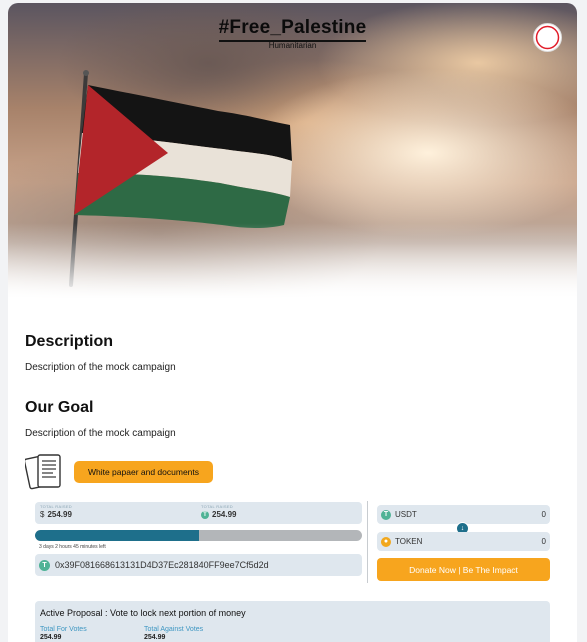  Describe the element at coordinates (59, 407) in the screenshot. I see `goal-heading: Our Goal` at that location.